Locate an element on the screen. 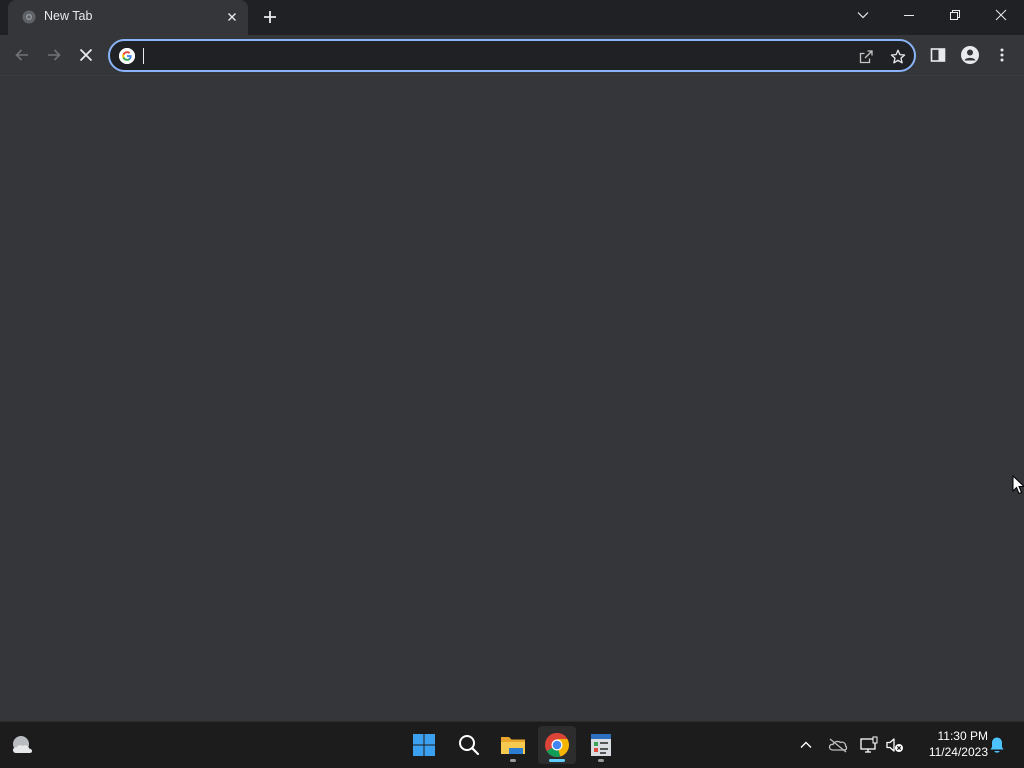  start-button is located at coordinates (424, 745).